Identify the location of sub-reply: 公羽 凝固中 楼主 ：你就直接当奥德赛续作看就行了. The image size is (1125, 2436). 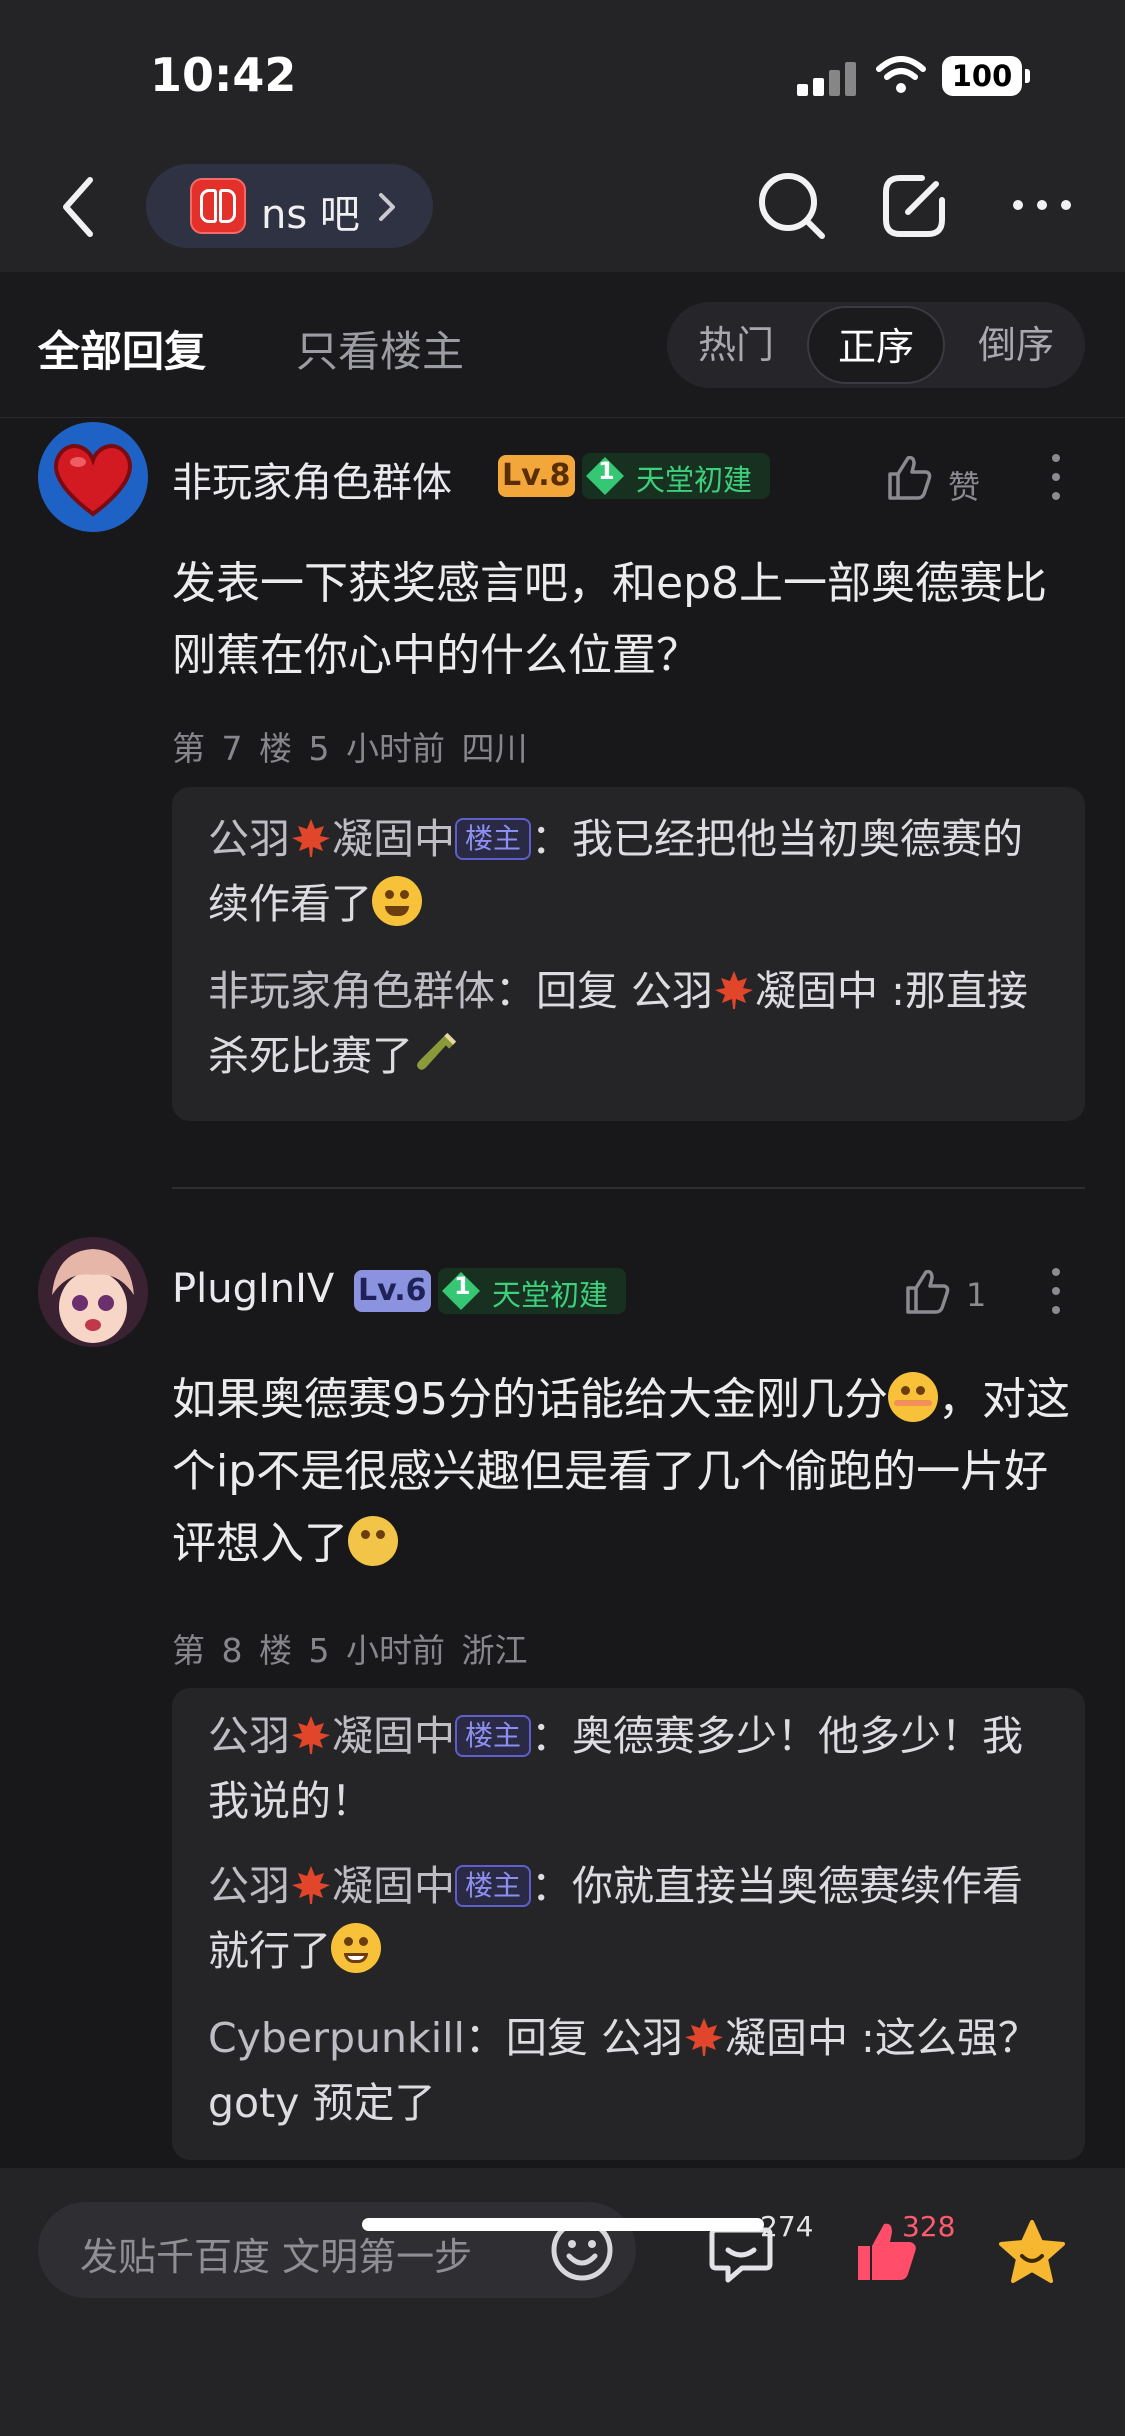
(633, 1919).